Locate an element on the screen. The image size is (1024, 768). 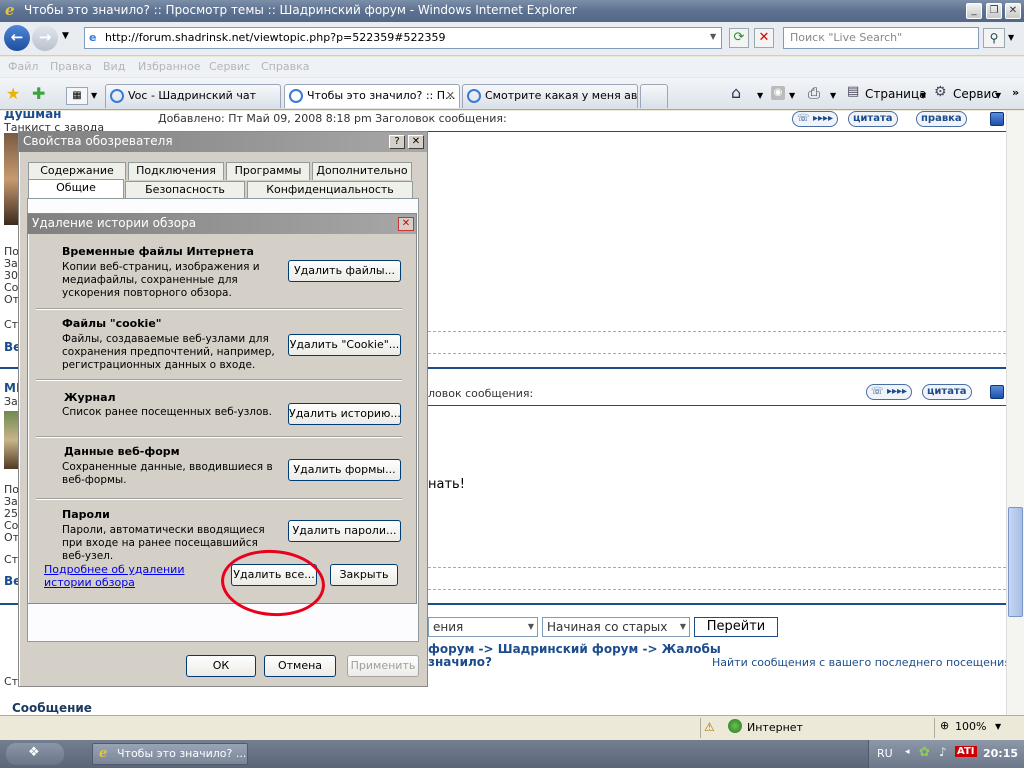
stop-icon: ✕ is located at coordinates (764, 38).